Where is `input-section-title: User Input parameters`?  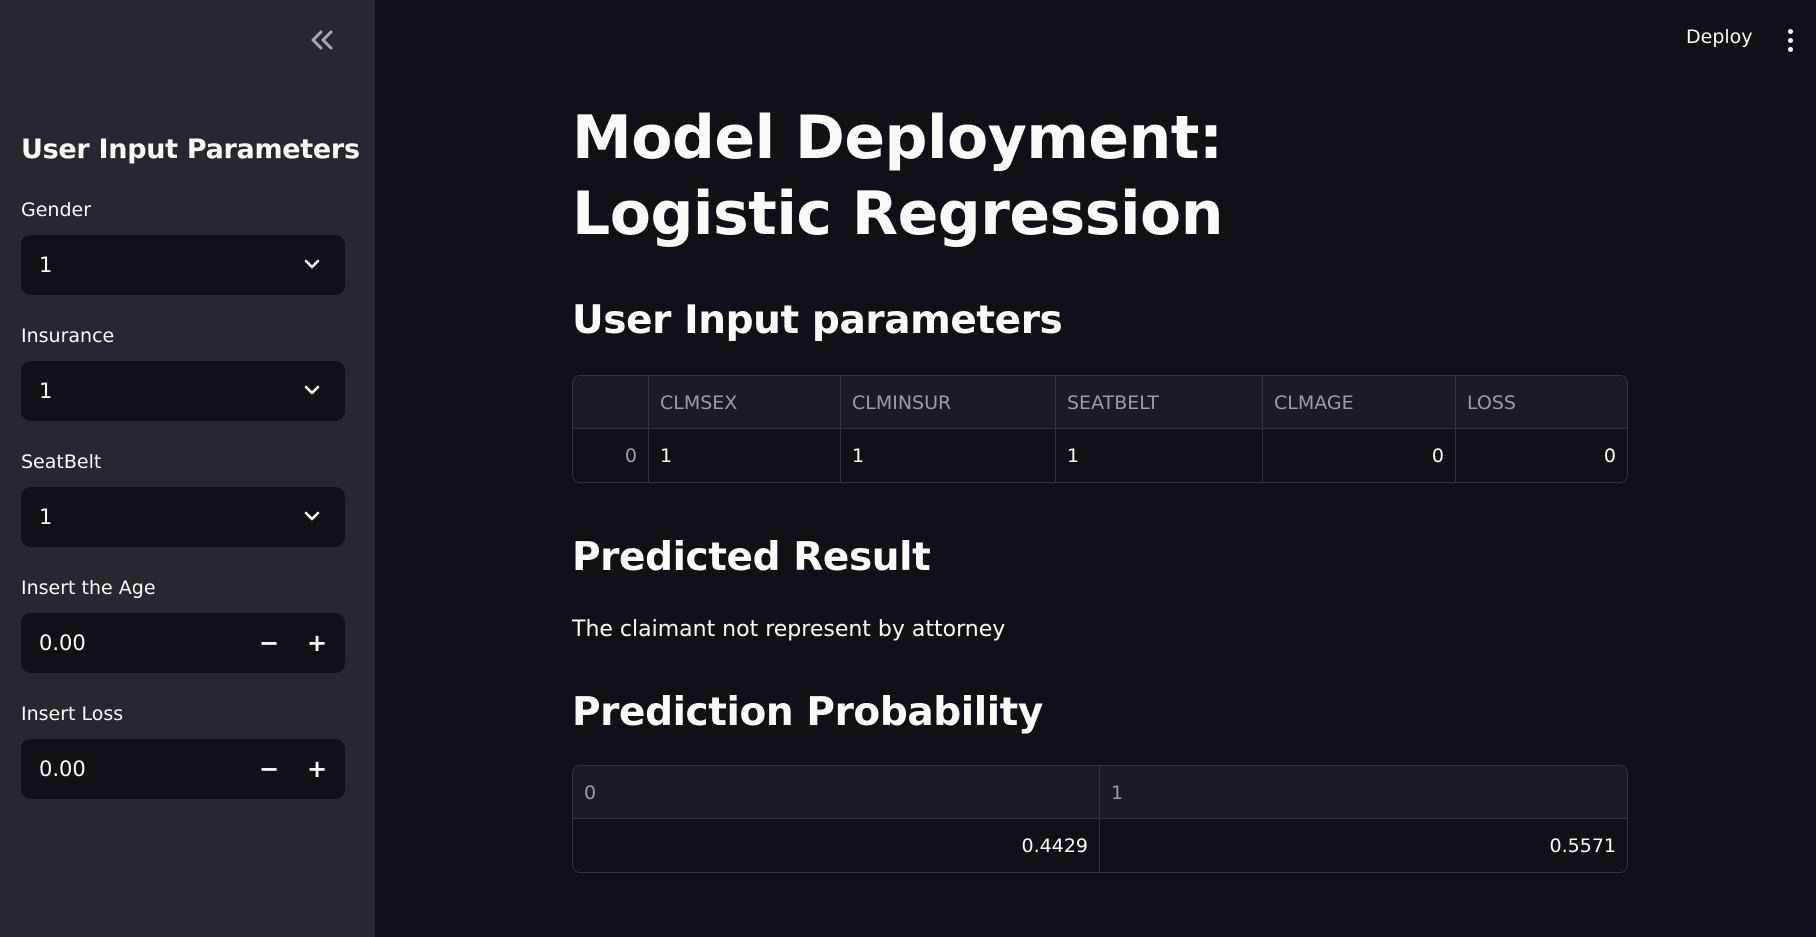 input-section-title: User Input parameters is located at coordinates (817, 320).